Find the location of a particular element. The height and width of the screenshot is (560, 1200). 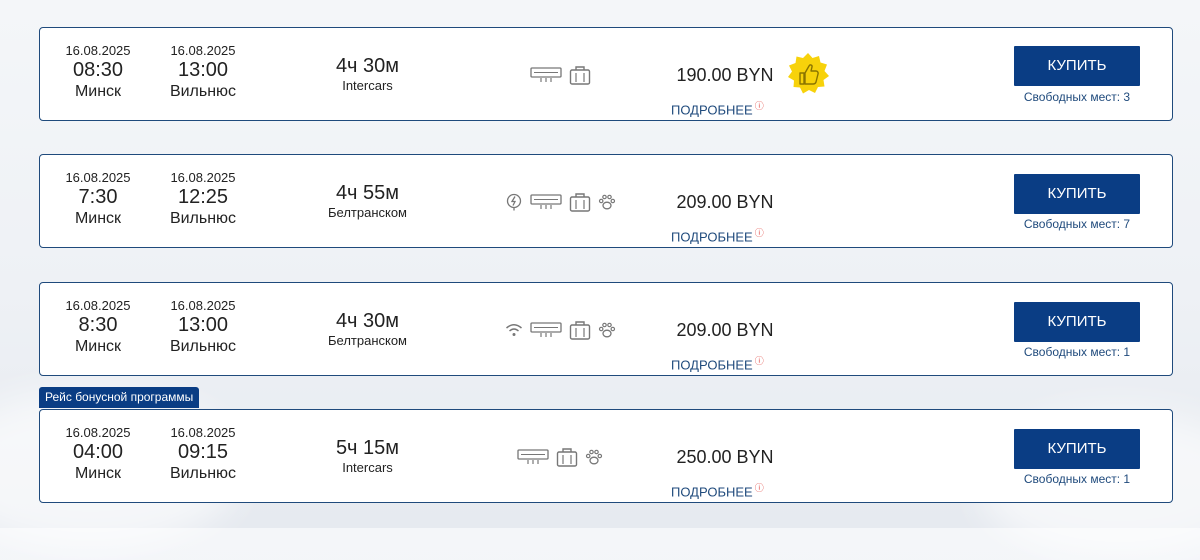

recommended-badge is located at coordinates (808, 76).